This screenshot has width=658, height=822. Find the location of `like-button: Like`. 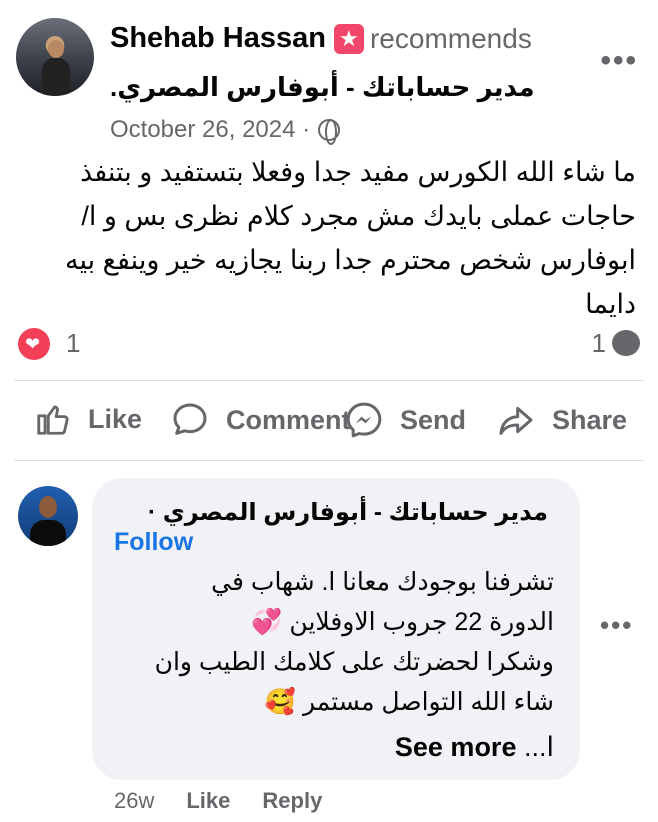

like-button: Like is located at coordinates (88, 419).